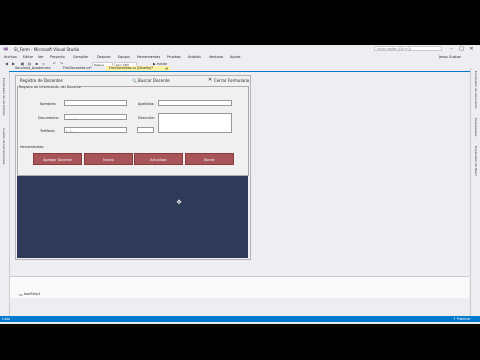  I want to click on publish-button: ↑ Publicar, so click(461, 319).